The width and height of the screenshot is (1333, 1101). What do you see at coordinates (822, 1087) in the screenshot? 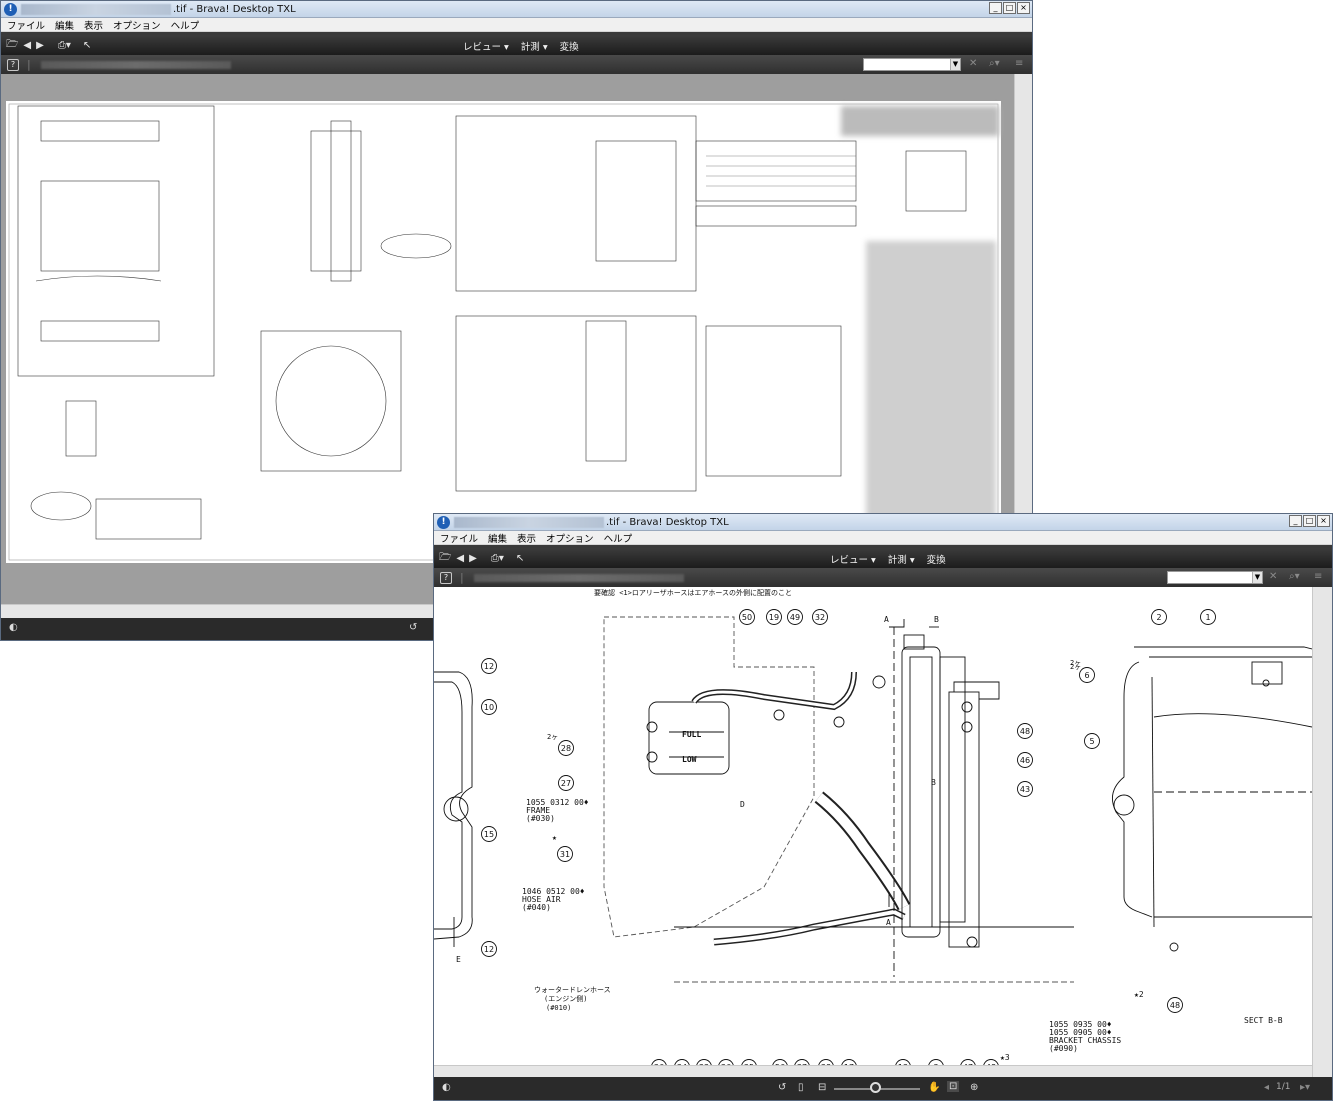
I see `fit-page-icon: ⊟` at bounding box center [822, 1087].